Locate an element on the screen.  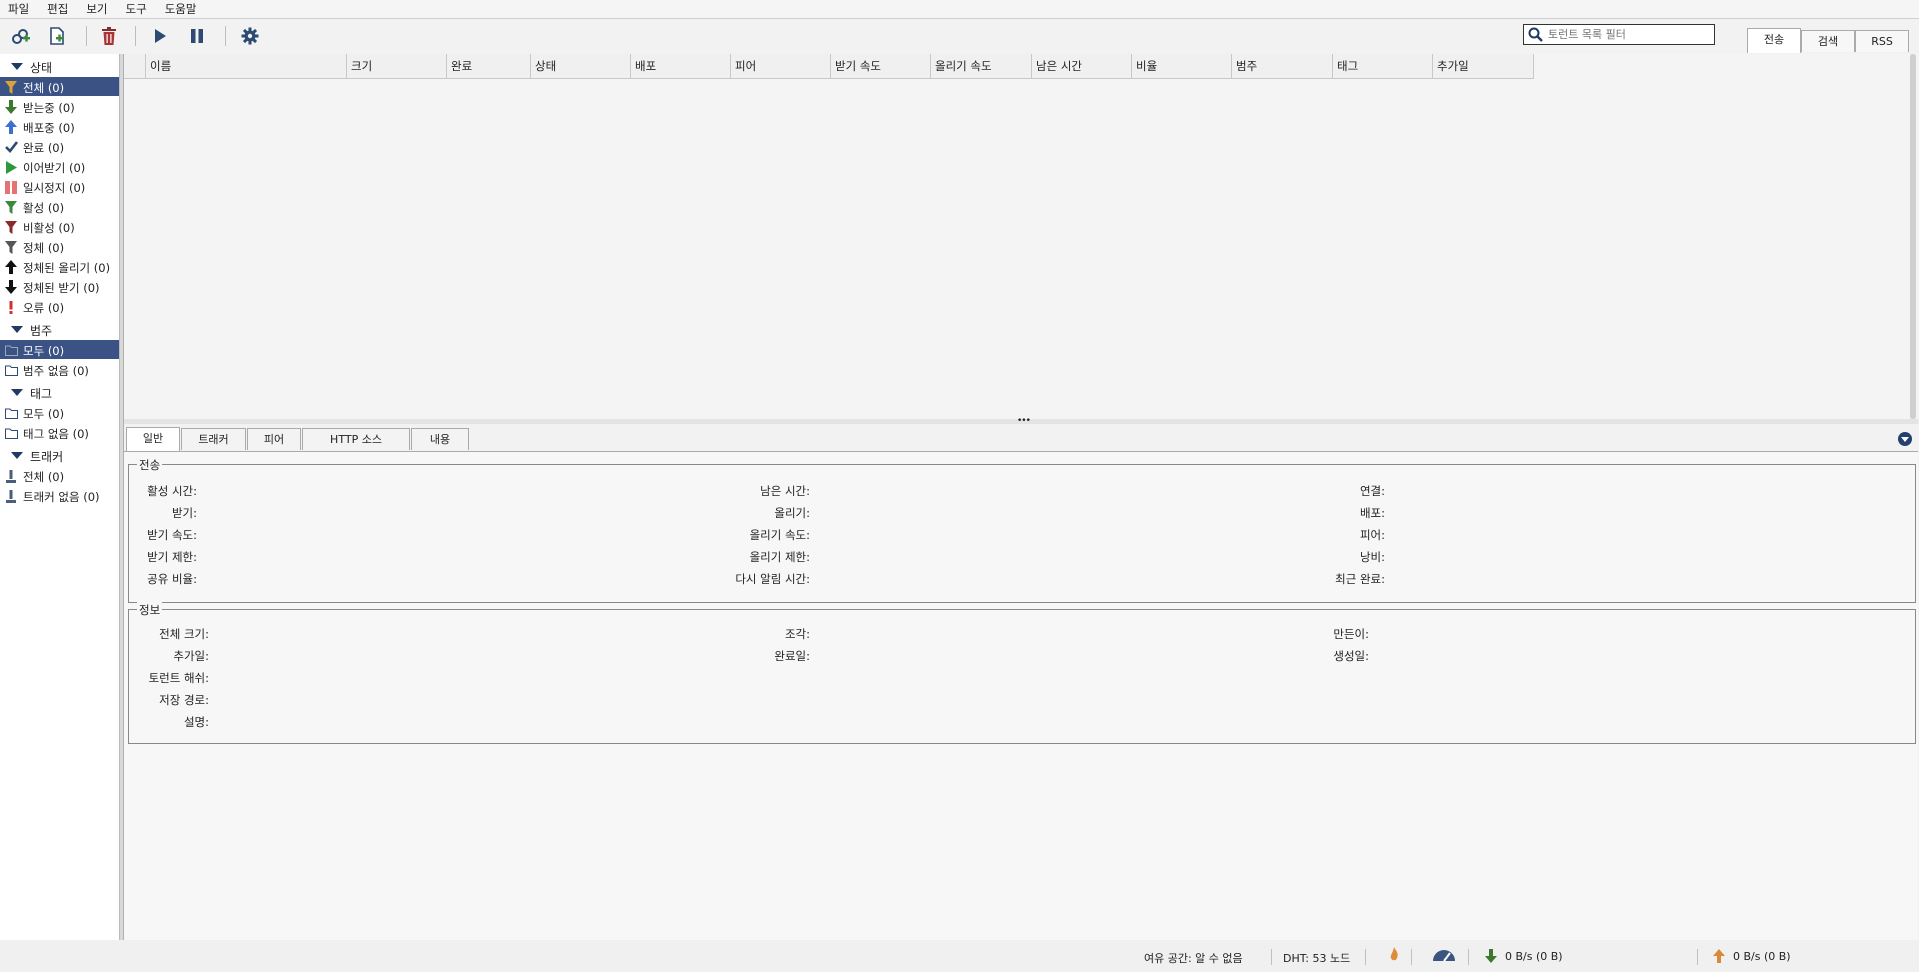
sidebar-item-all: 전체 (0) is located at coordinates (59, 86).